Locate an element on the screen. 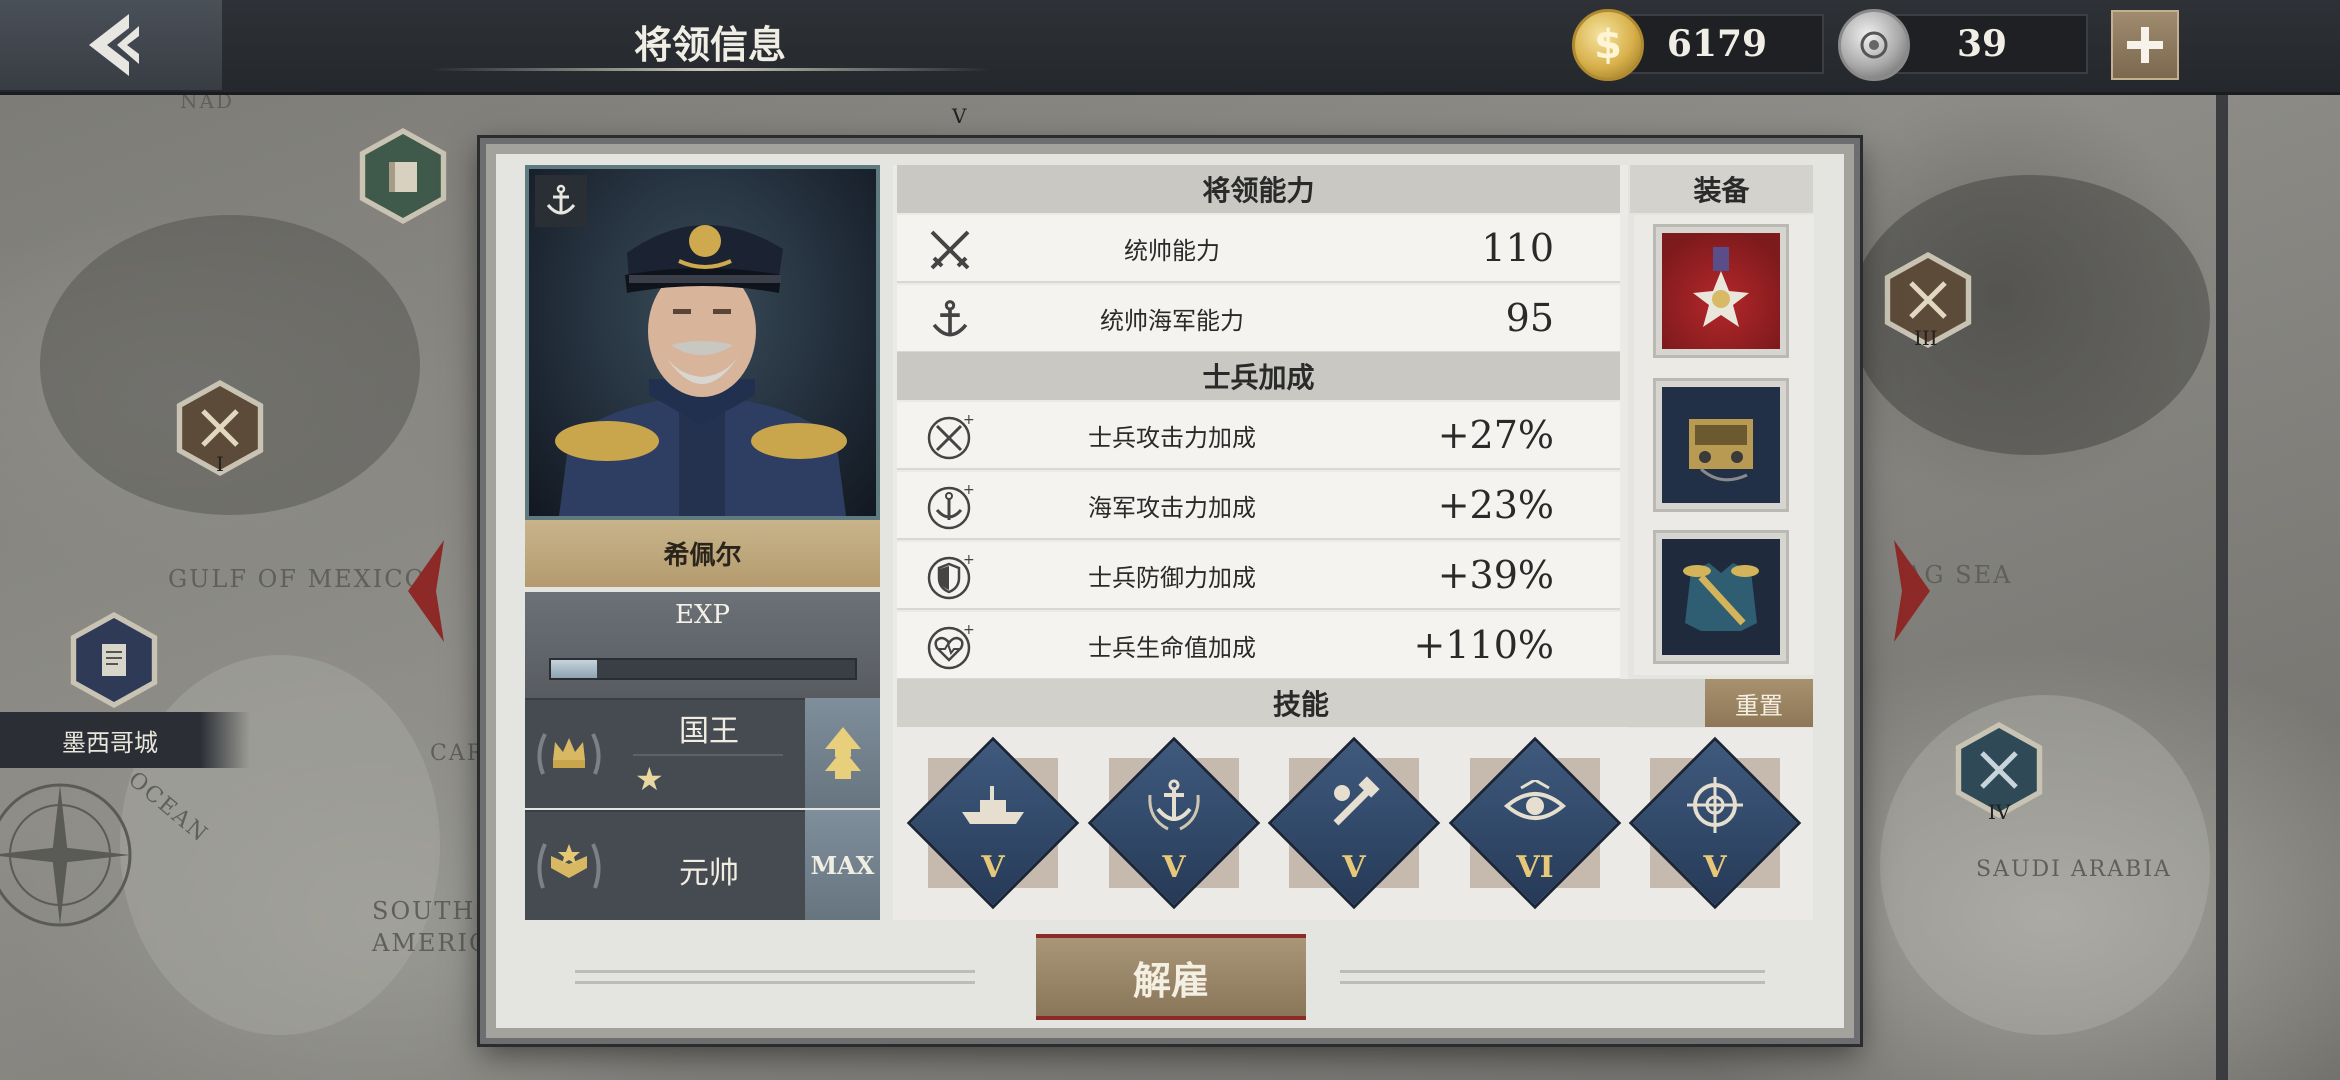 This screenshot has width=2340, height=1080. gold-coin-icon: $ is located at coordinates (1608, 45).